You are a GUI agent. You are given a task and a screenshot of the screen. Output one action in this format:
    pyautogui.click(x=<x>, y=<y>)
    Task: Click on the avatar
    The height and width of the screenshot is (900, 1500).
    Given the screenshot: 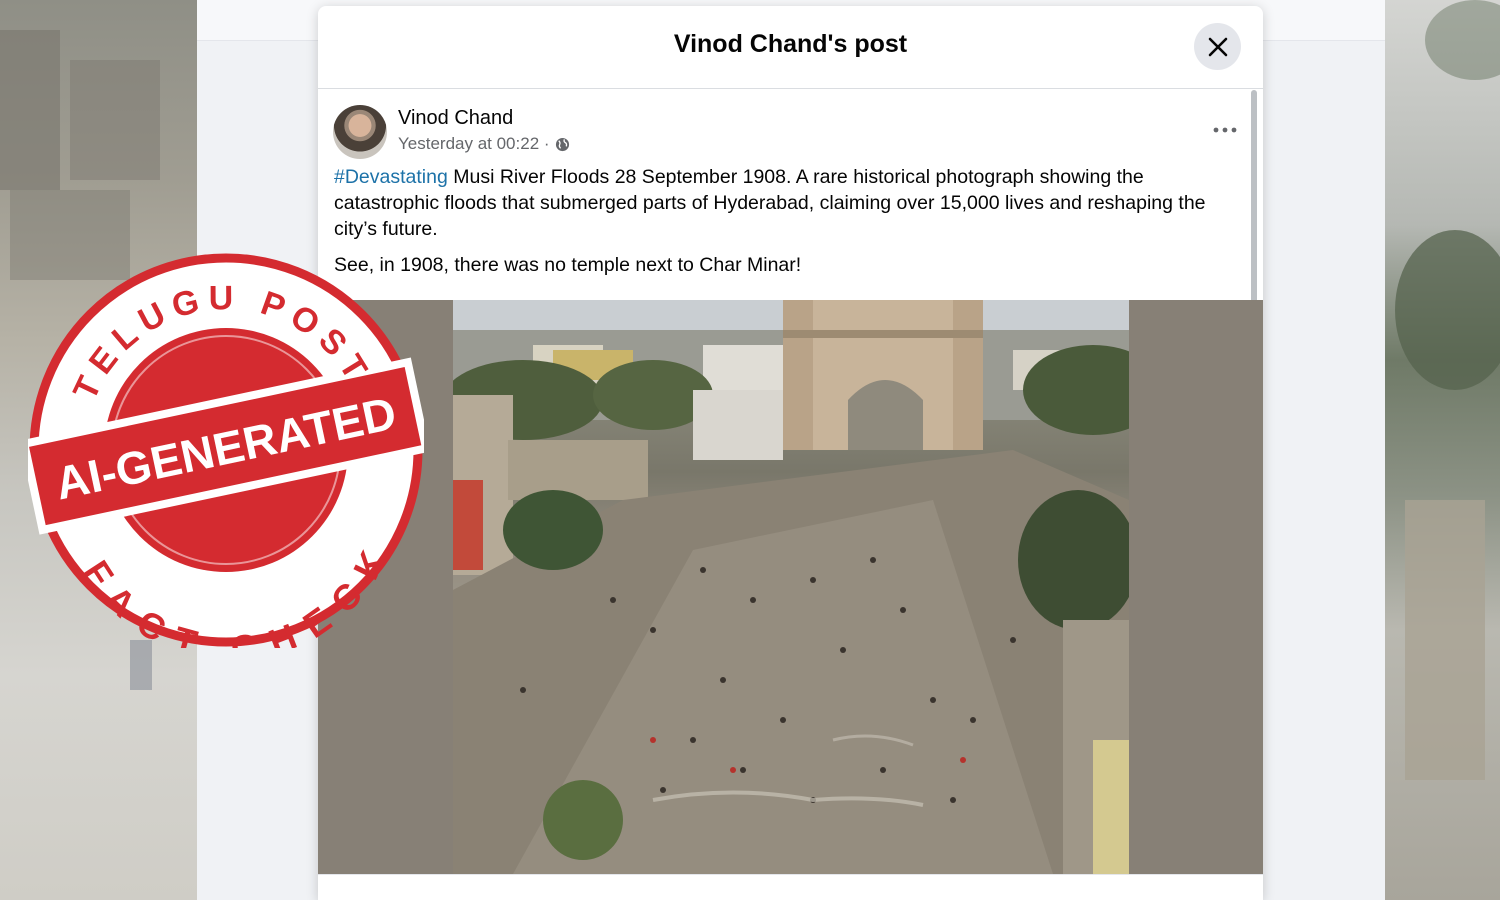 What is the action you would take?
    pyautogui.click(x=360, y=132)
    